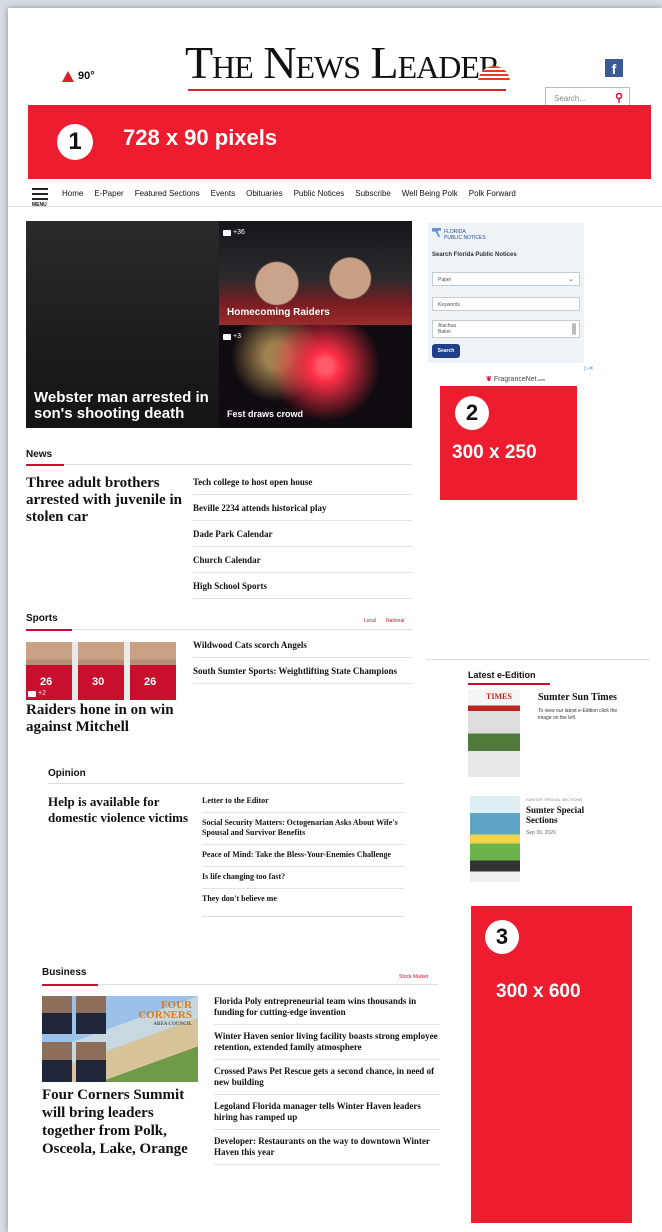  Describe the element at coordinates (67, 773) in the screenshot. I see `opinion-heading: Opinion` at that location.